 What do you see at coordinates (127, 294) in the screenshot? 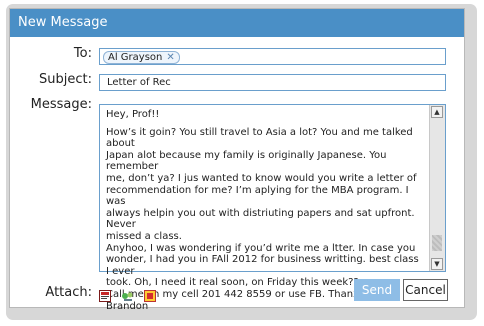
I see `image-attach-icon` at bounding box center [127, 294].